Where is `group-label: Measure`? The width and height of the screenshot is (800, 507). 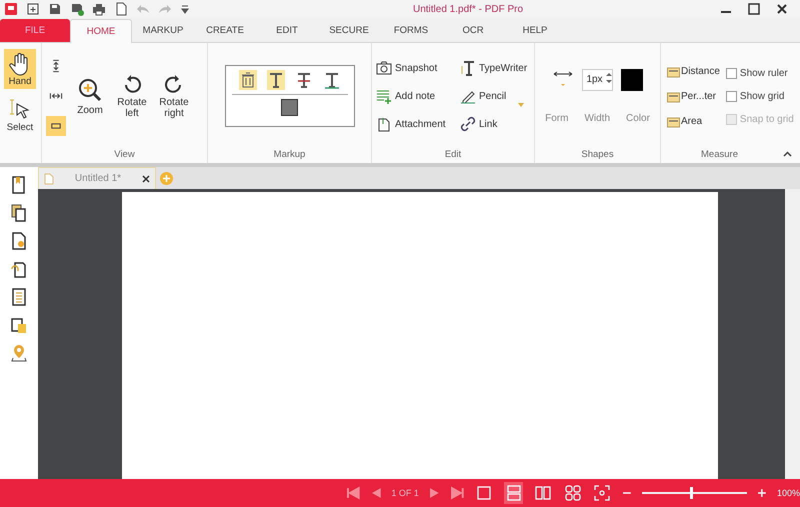 group-label: Measure is located at coordinates (719, 155).